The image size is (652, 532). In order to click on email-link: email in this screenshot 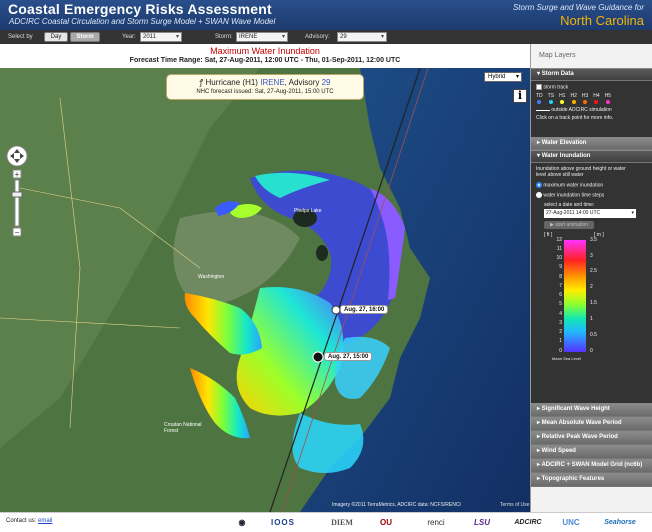, I will do `click(45, 521)`.